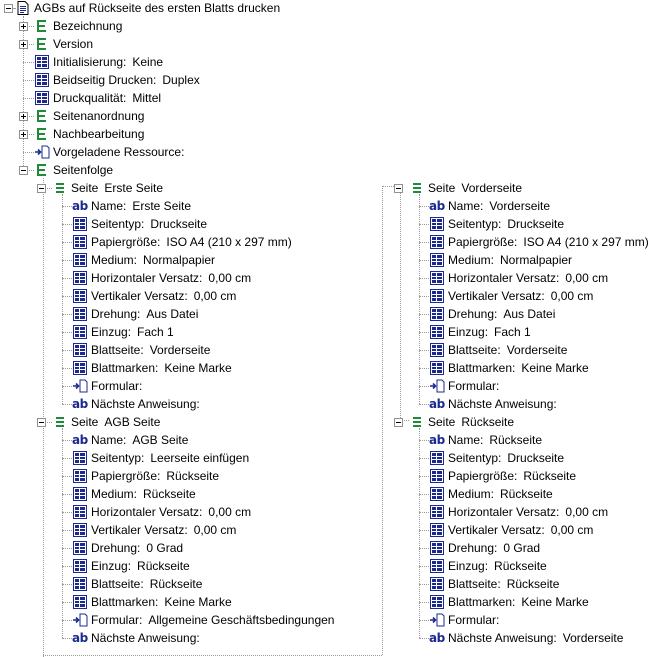 This screenshot has height=657, width=656. I want to click on tree-node-initialisierung: Initialisierung: Keine, so click(98, 62).